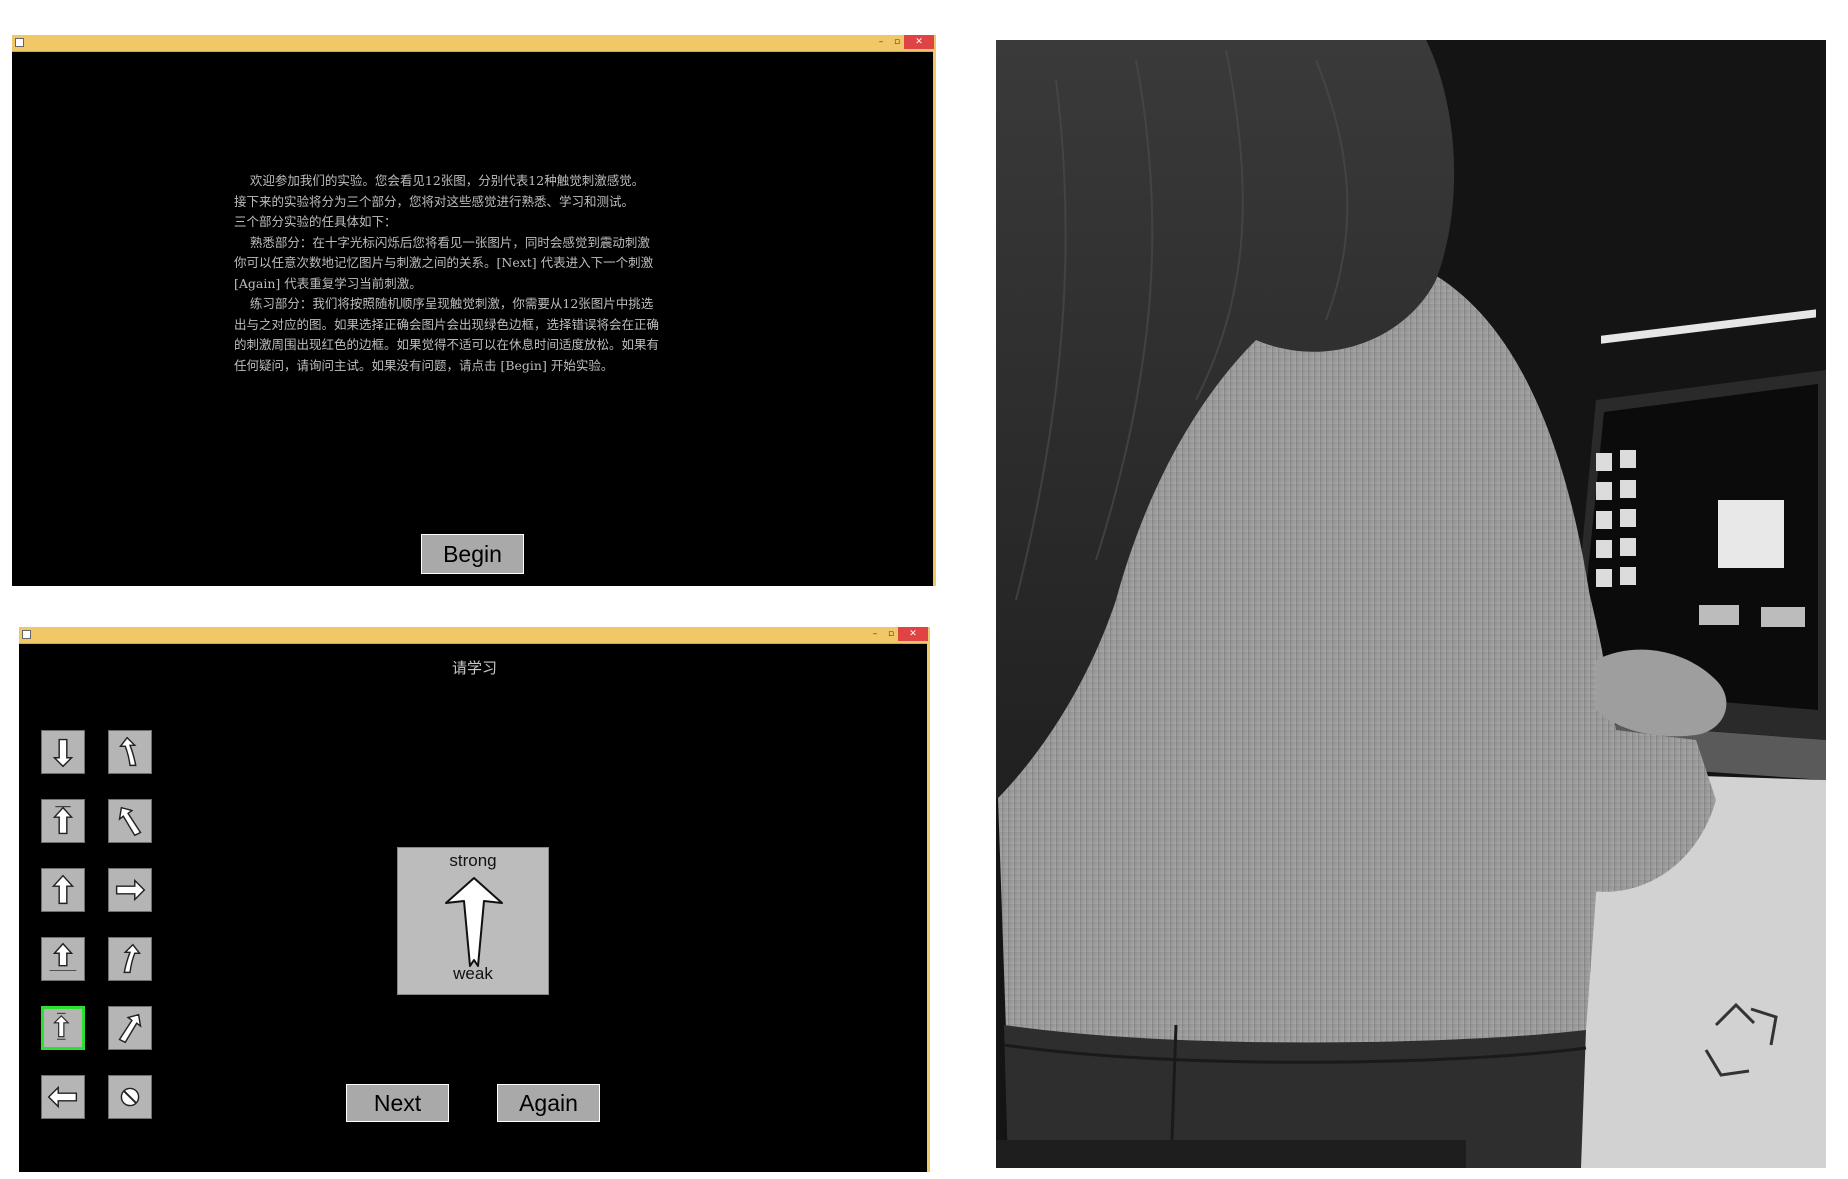 The height and width of the screenshot is (1179, 1848). What do you see at coordinates (444, 303) in the screenshot?
I see `instruction-line: 练习部分：我们将按照随机顺序呈现触觉刺激，你需要从12张图片中挑选` at bounding box center [444, 303].